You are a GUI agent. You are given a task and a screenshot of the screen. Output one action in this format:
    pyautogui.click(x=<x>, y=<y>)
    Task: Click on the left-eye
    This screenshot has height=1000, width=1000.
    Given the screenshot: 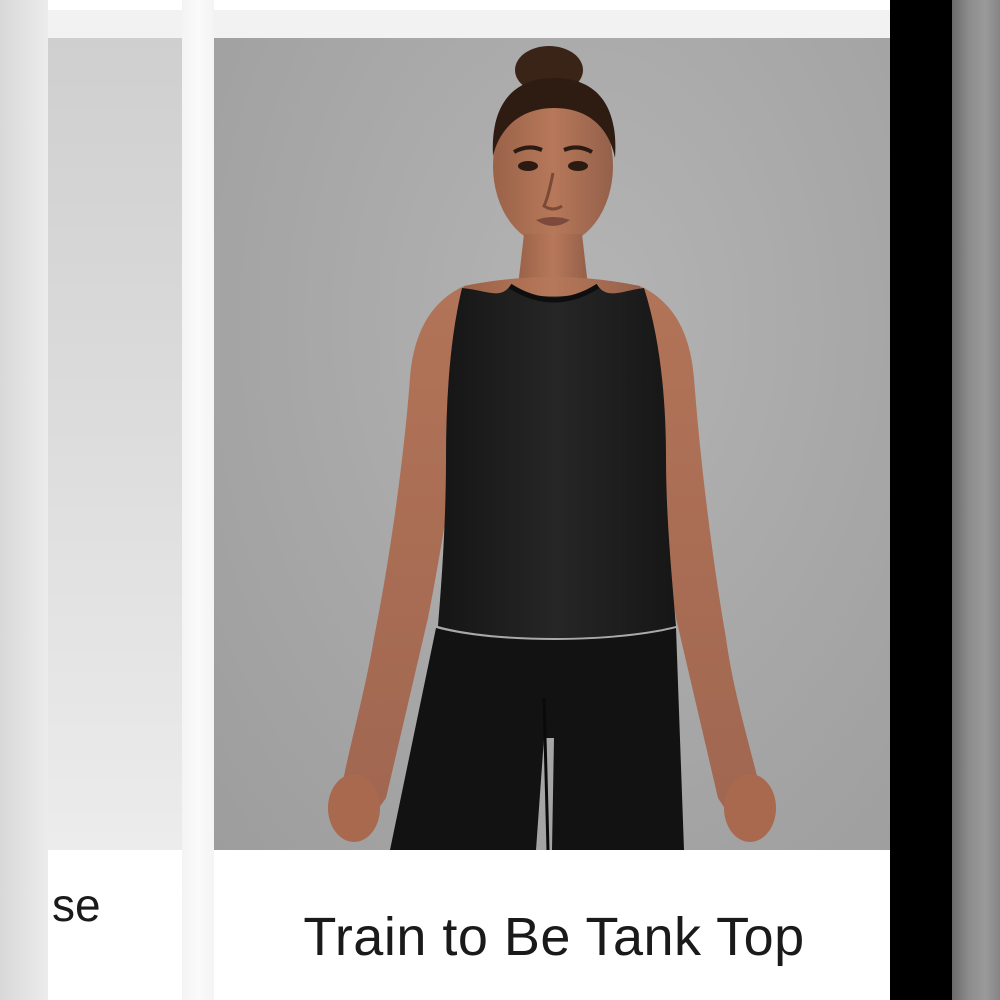 What is the action you would take?
    pyautogui.click(x=528, y=166)
    